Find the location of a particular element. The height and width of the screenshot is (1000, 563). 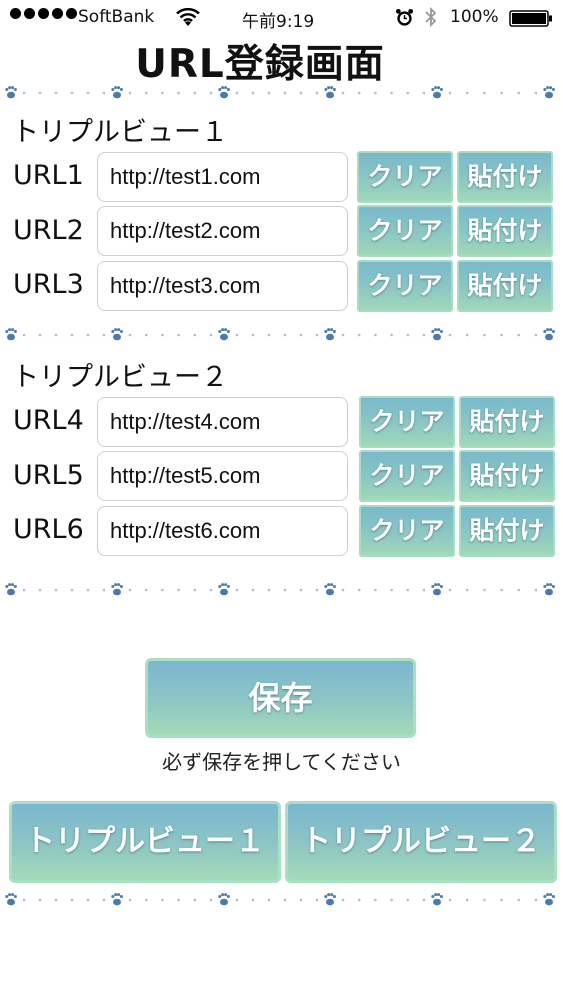

bluetooth-icon is located at coordinates (431, 17).